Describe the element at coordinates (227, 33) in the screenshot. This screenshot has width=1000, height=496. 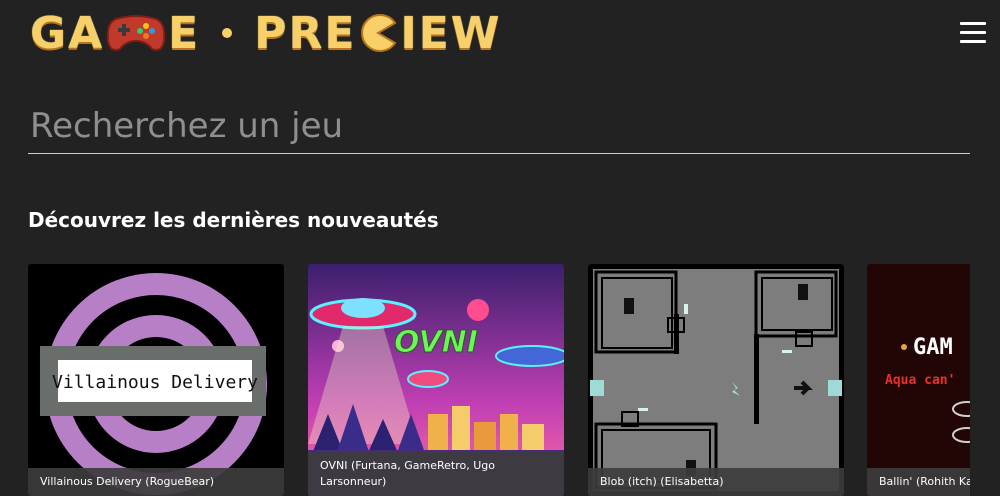
I see `logo-dot` at that location.